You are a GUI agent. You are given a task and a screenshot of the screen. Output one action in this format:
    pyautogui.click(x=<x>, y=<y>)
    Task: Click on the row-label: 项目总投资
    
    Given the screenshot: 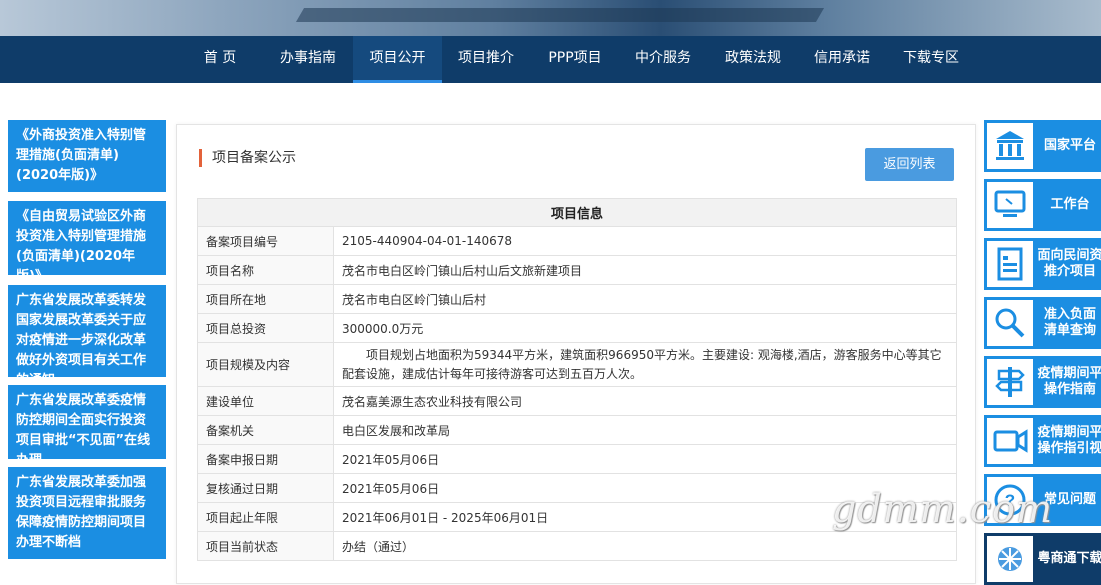 What is the action you would take?
    pyautogui.click(x=265, y=328)
    